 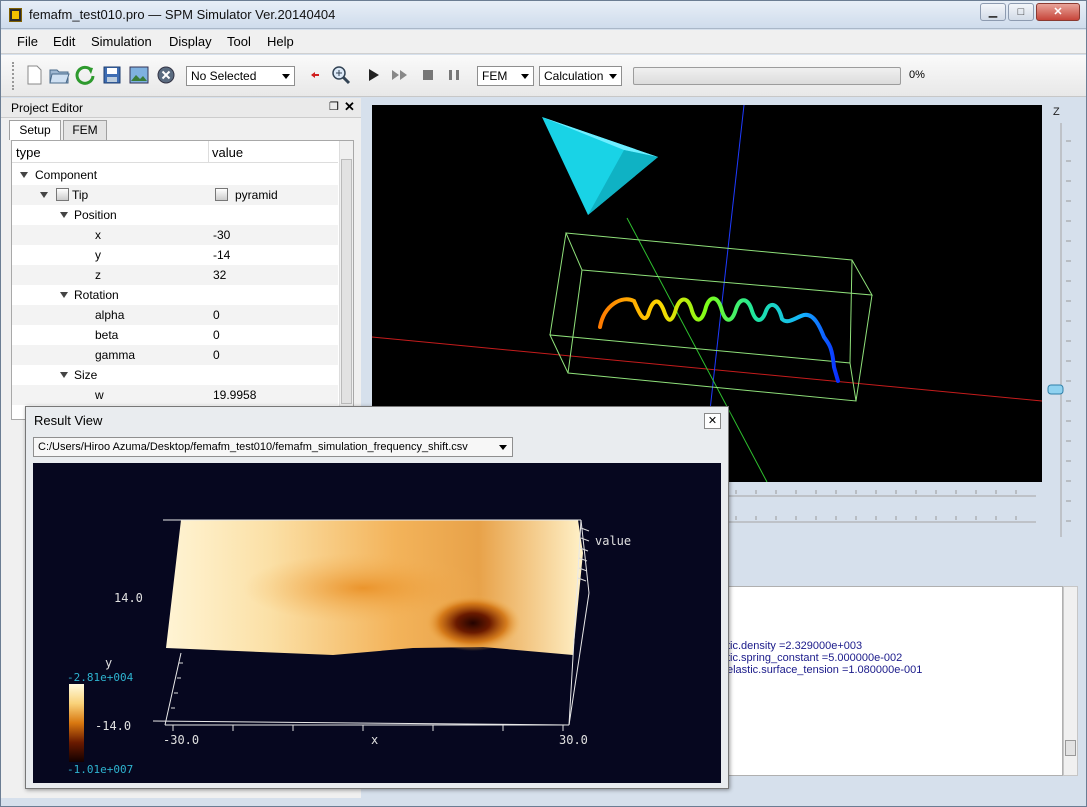 I want to click on fast-forward-icon, so click(x=400, y=75).